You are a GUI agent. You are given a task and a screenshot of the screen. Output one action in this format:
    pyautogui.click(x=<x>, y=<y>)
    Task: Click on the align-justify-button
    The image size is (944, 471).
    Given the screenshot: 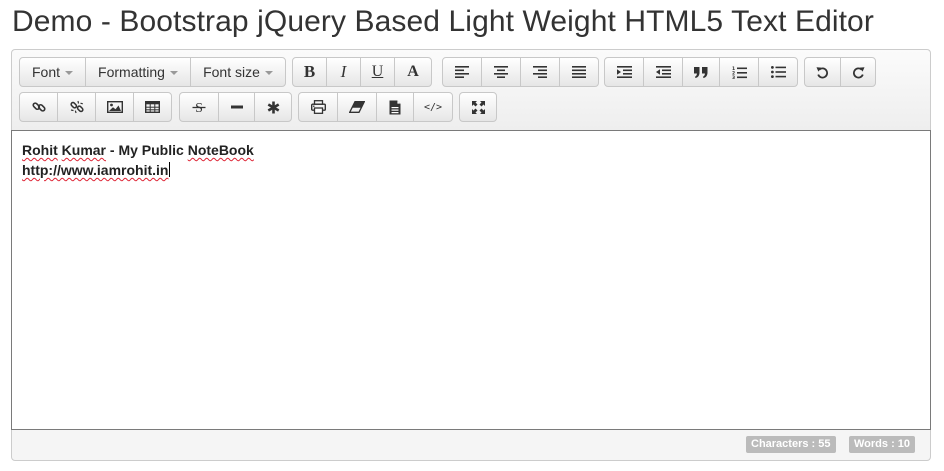 What is the action you would take?
    pyautogui.click(x=579, y=72)
    